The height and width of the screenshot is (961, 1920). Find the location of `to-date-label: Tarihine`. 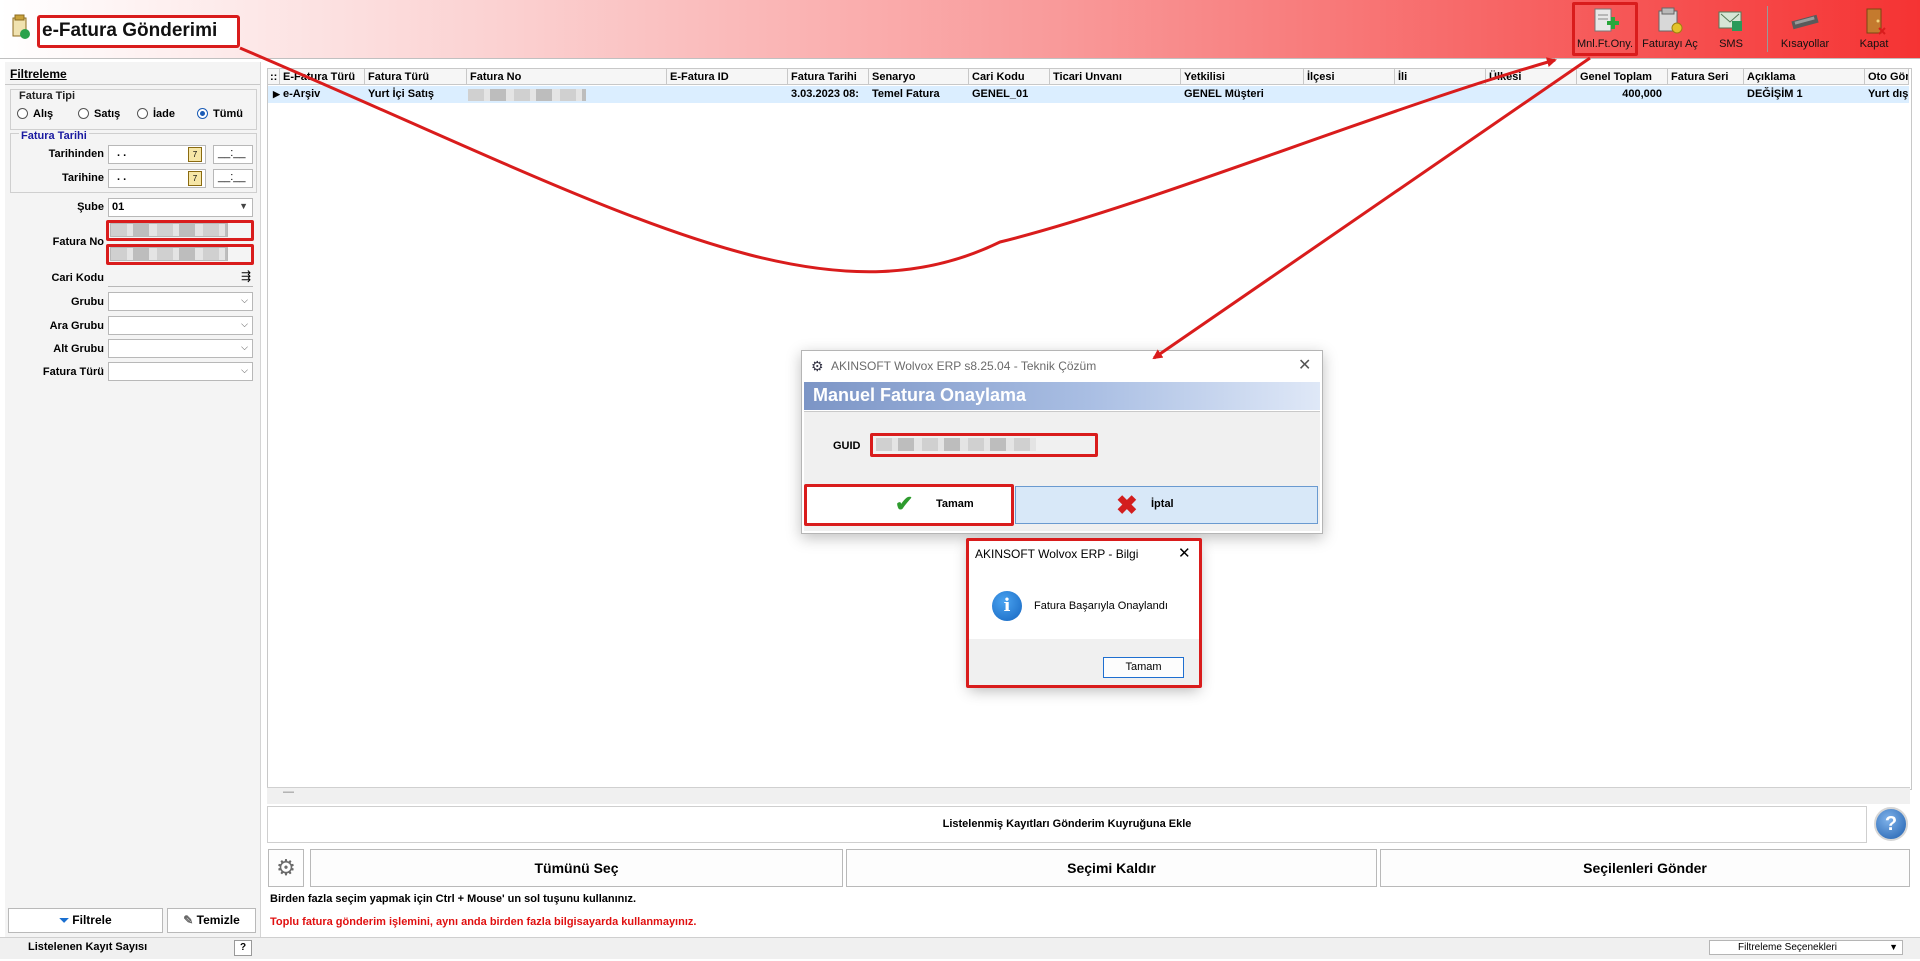

to-date-label: Tarihine is located at coordinates (83, 178).